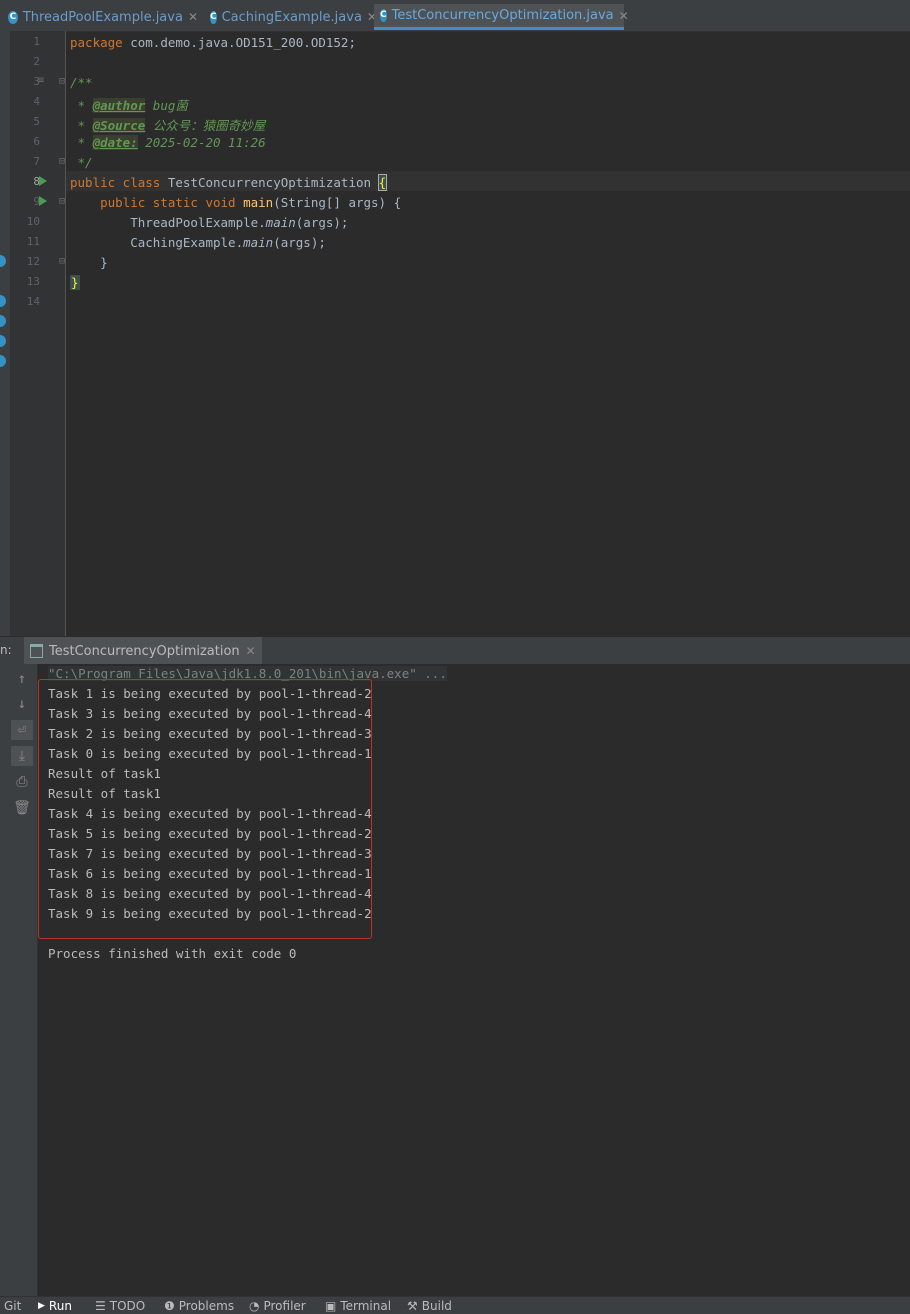 This screenshot has height=1314, width=910. Describe the element at coordinates (429, 1306) in the screenshot. I see `build-tool-button: ⚒ Build` at that location.